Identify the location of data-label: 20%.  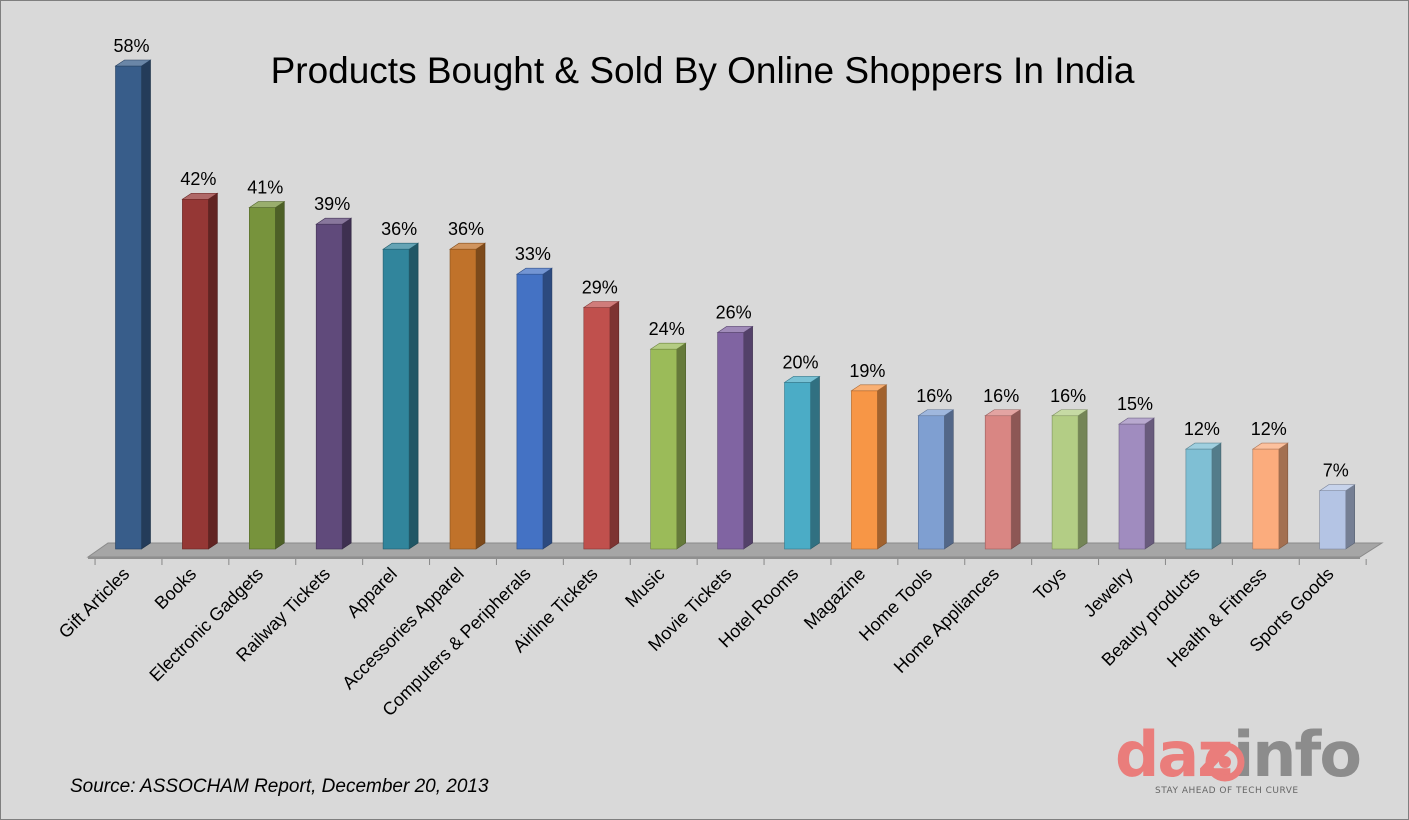
(800, 362).